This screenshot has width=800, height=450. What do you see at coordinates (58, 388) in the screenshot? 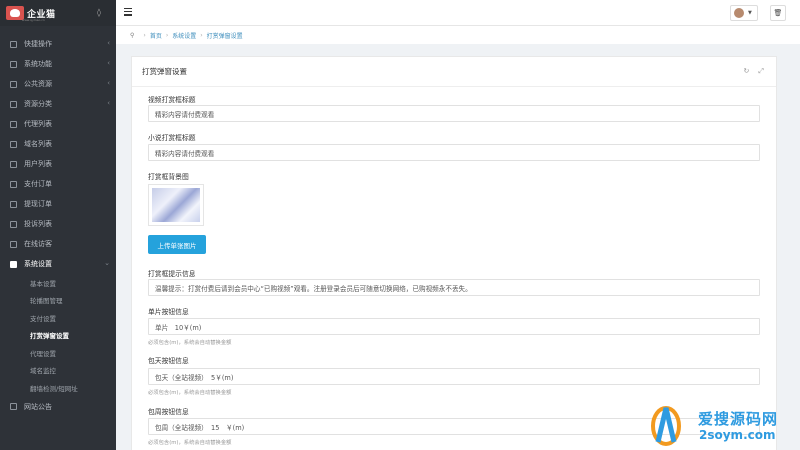
I see `submenu-short-url: 翻墙检测/短网址` at bounding box center [58, 388].